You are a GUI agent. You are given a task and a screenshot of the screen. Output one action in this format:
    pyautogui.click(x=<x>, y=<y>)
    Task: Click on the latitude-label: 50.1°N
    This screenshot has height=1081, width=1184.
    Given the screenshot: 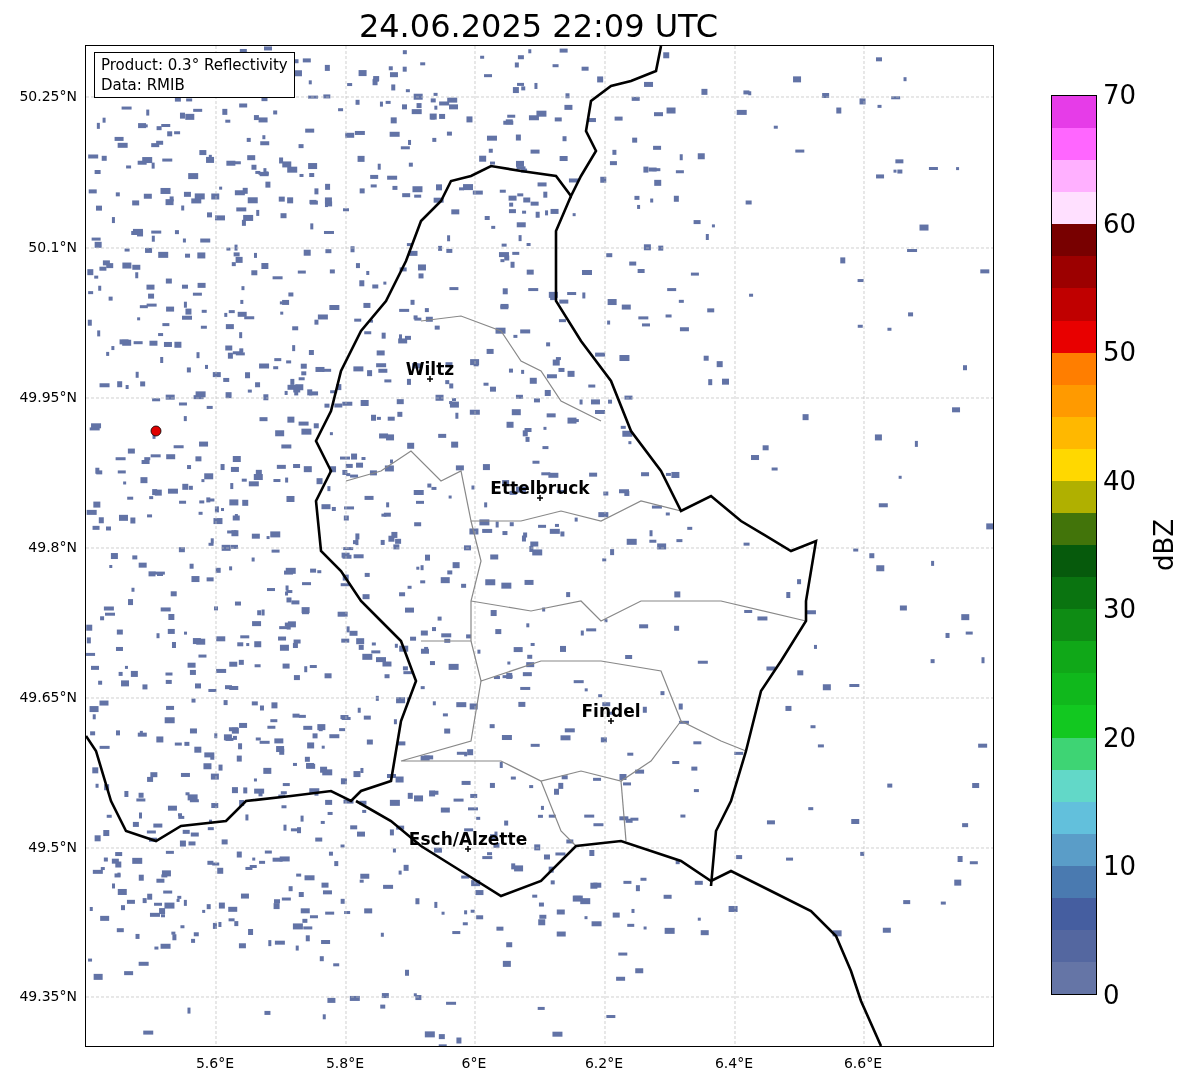 What is the action you would take?
    pyautogui.click(x=52, y=247)
    